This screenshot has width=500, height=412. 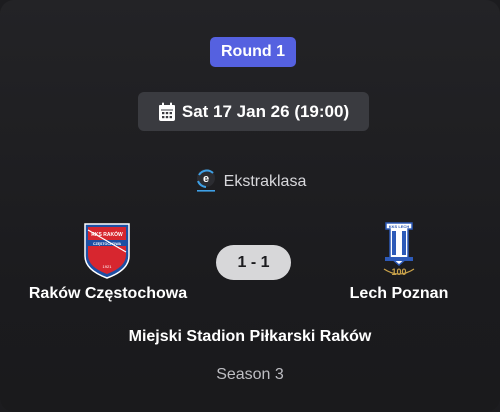 I want to click on round-label: Round 1, so click(x=253, y=51).